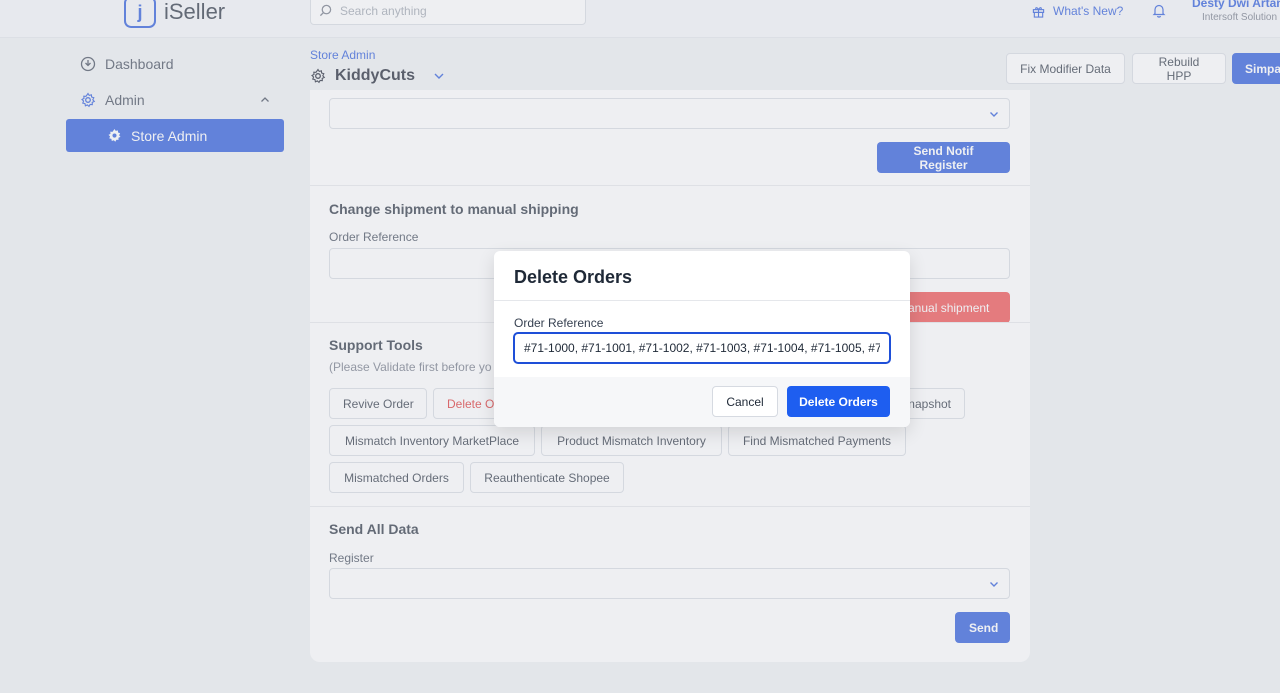 The image size is (1280, 693). What do you see at coordinates (838, 401) in the screenshot?
I see `delete-orders-button: Delete Orders` at bounding box center [838, 401].